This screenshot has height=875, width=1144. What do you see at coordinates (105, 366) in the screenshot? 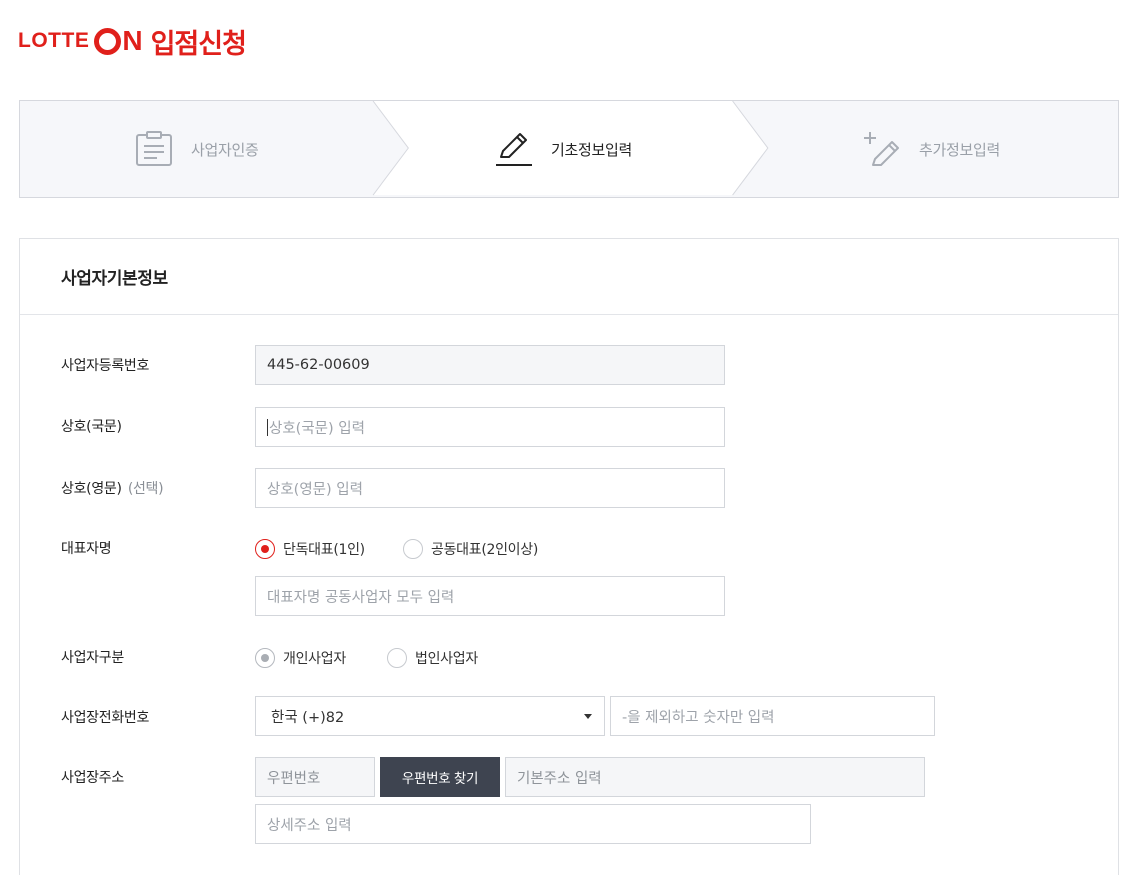
I see `business-number-label: 사업자등록번호` at bounding box center [105, 366].